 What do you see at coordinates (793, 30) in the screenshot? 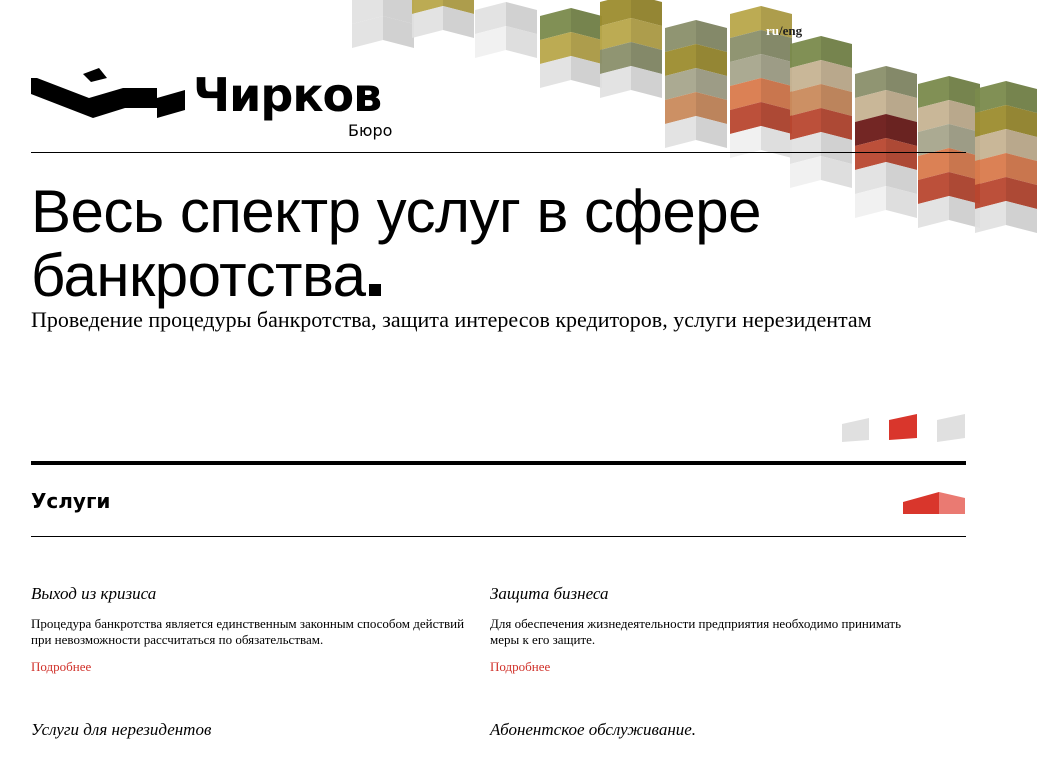
I see `lang-eng-link: eng` at bounding box center [793, 30].